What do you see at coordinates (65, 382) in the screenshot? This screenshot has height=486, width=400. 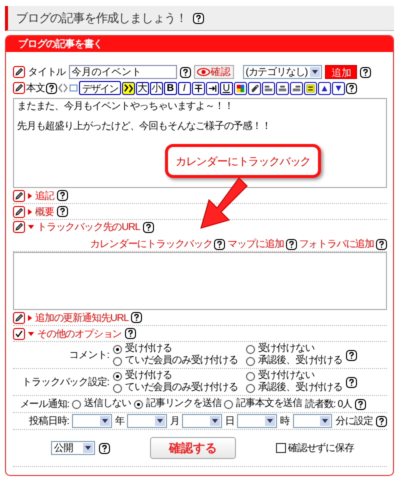 I see `option-label: トラックバック設定:` at bounding box center [65, 382].